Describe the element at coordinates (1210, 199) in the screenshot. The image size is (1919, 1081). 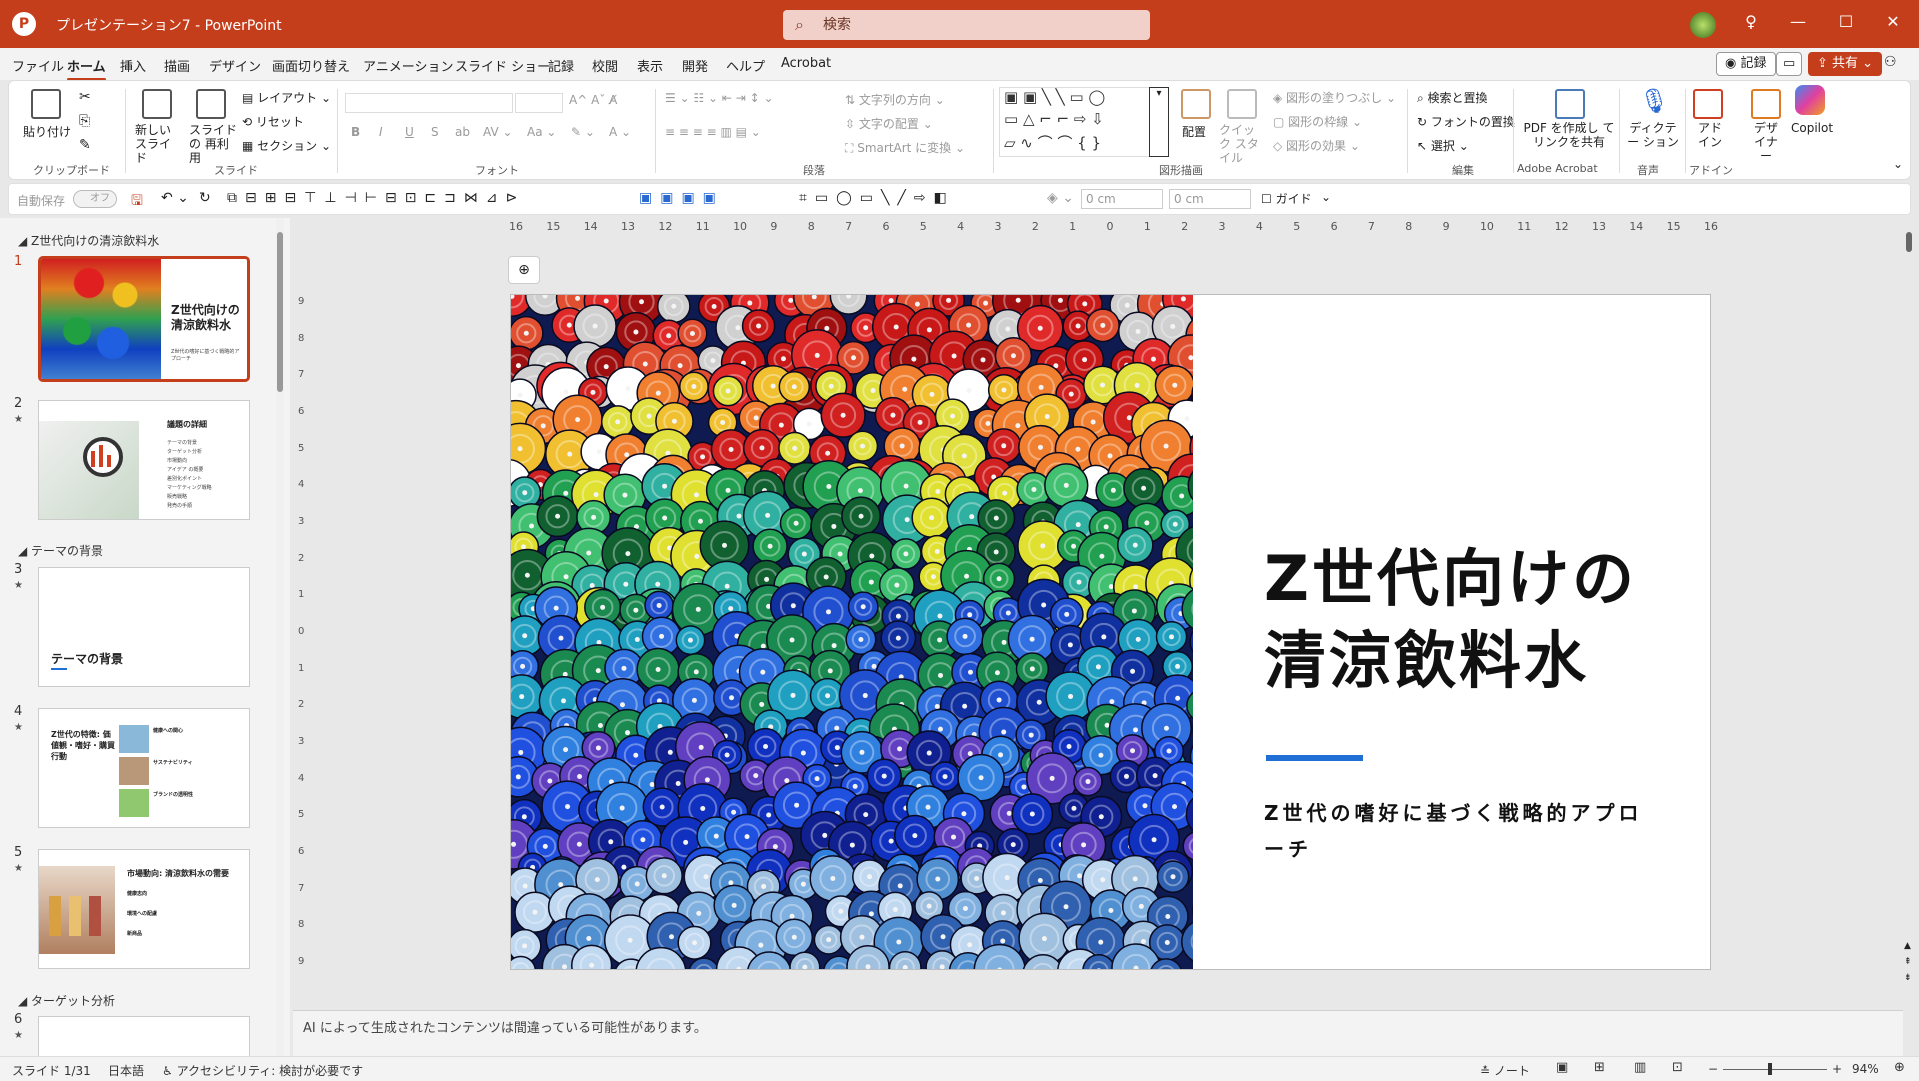
I see `shape-width-field: 0 cm` at that location.